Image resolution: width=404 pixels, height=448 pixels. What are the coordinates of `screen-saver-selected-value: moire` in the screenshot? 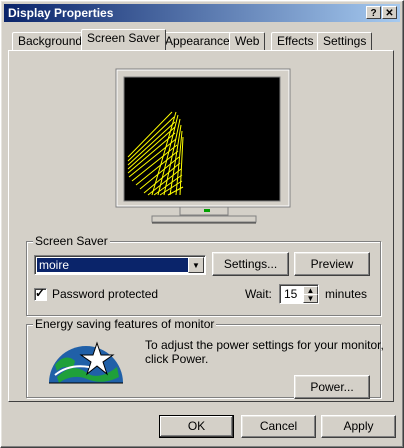 It's located at (113, 265).